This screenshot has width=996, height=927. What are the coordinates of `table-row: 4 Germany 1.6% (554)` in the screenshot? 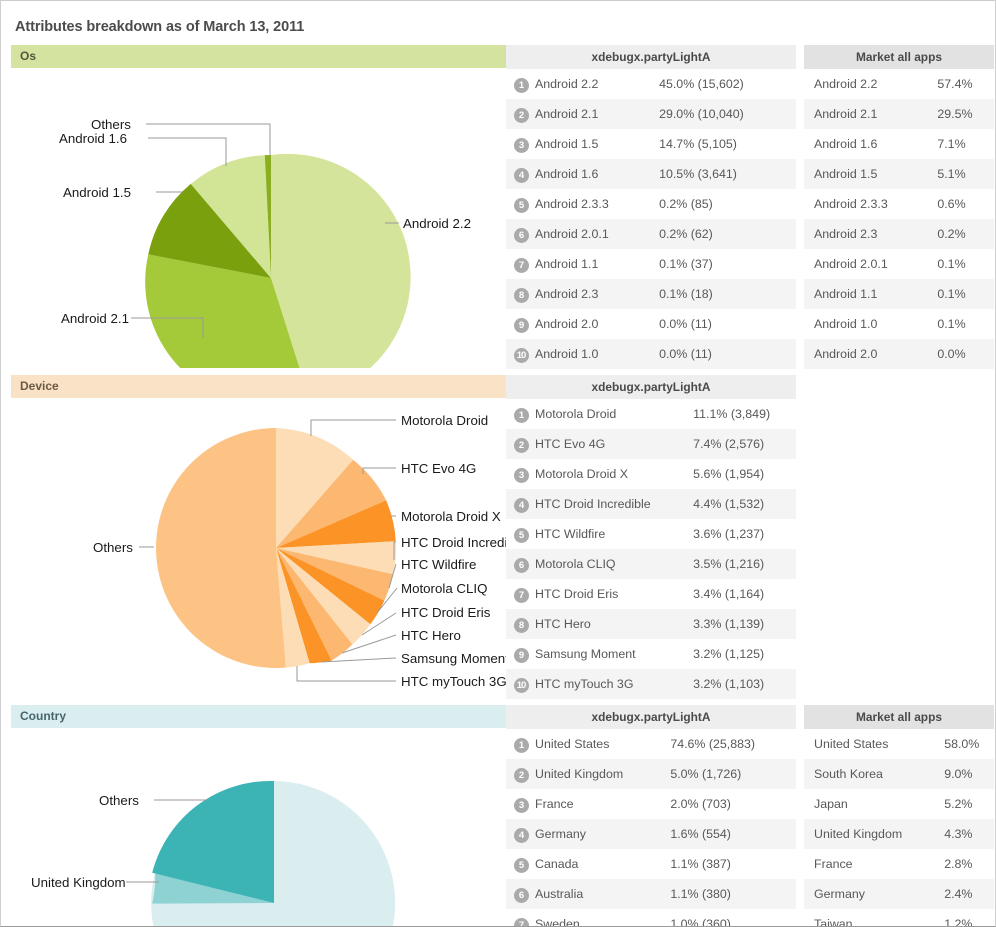 It's located at (651, 834).